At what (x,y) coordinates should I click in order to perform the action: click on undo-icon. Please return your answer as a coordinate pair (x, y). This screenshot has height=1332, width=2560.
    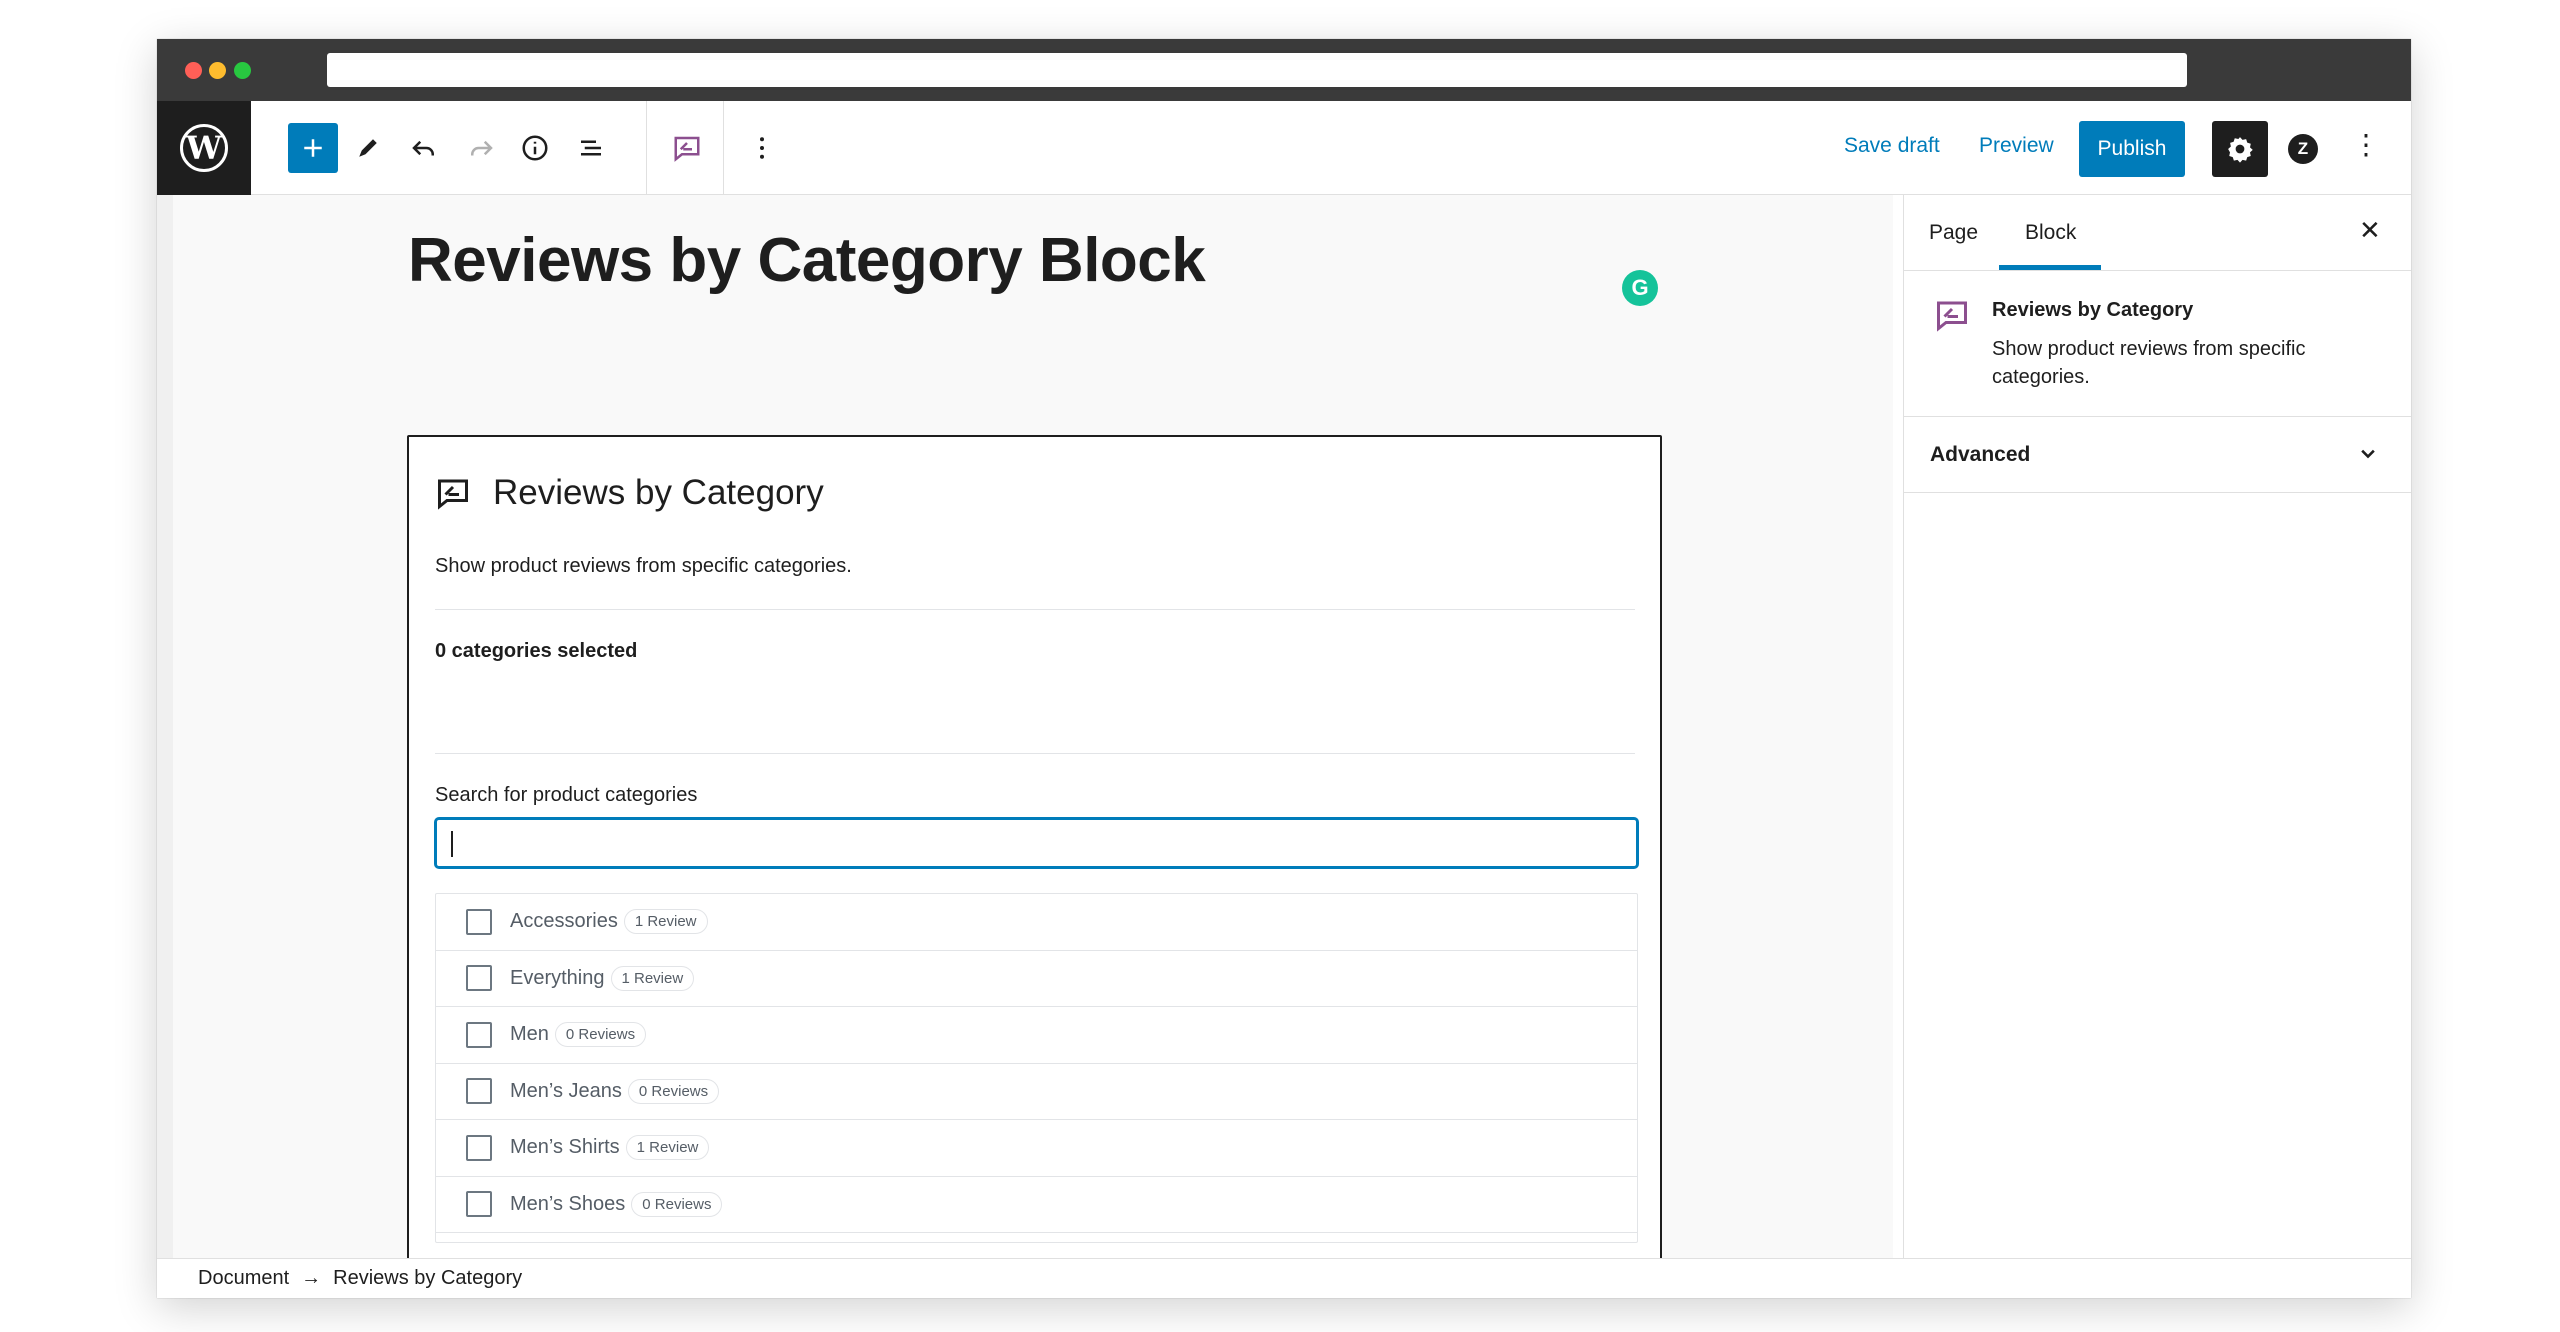
    Looking at the image, I should click on (423, 148).